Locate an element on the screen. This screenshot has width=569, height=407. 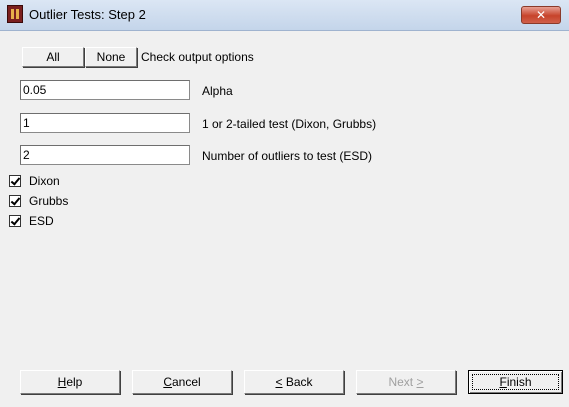
all-button: All is located at coordinates (53, 57).